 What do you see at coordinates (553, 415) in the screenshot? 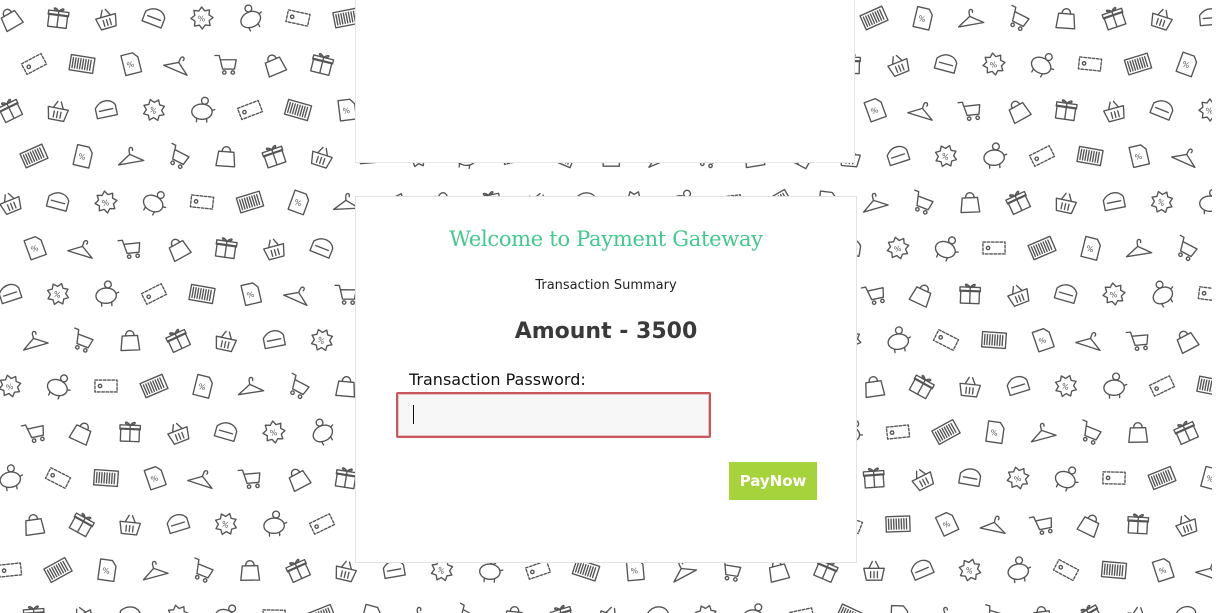
I see `transaction-password-input` at bounding box center [553, 415].